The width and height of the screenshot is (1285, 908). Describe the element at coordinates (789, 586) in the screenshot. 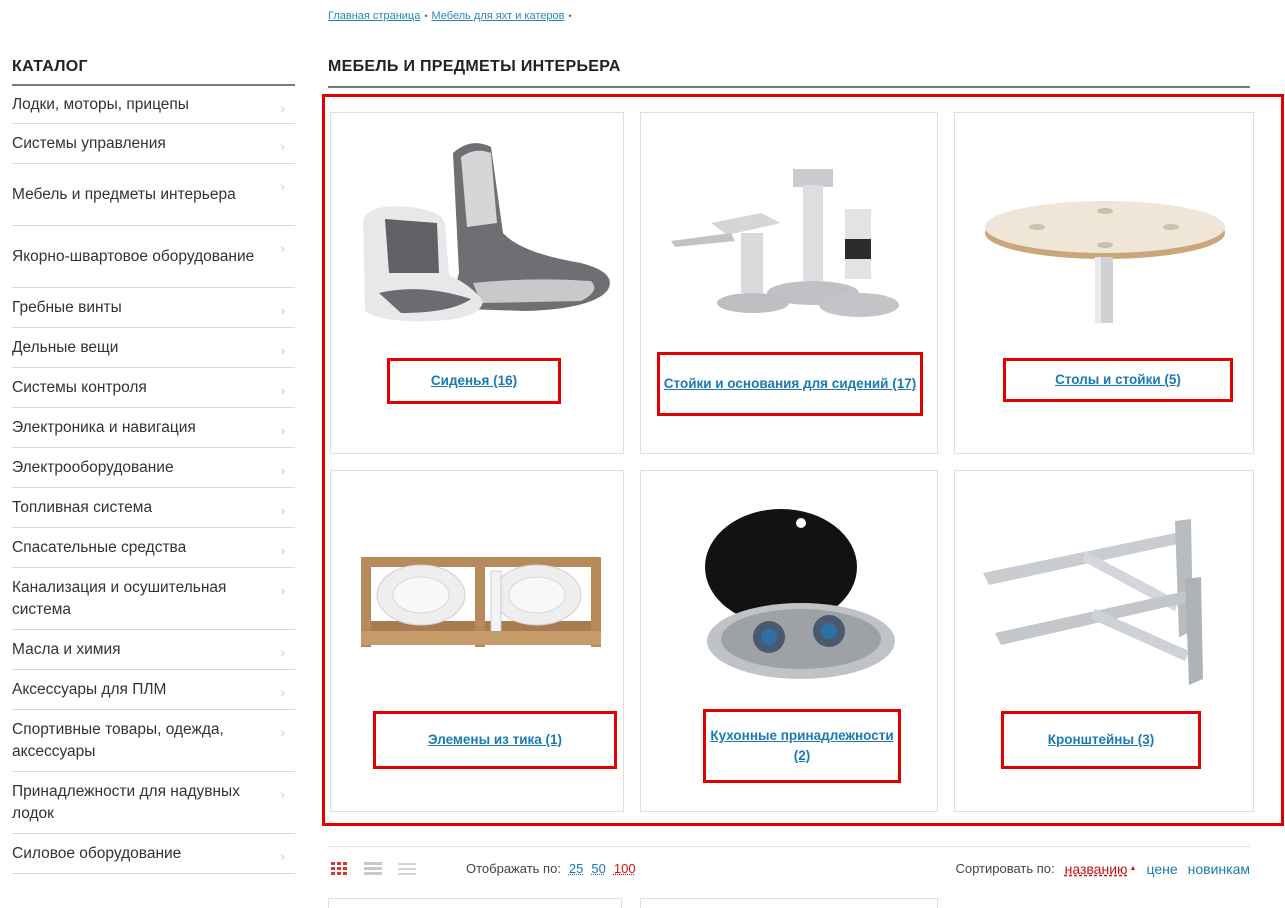

I see `stove-image` at that location.